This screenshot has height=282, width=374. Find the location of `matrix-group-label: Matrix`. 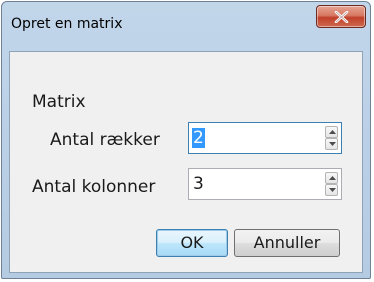

matrix-group-label: Matrix is located at coordinates (59, 102).